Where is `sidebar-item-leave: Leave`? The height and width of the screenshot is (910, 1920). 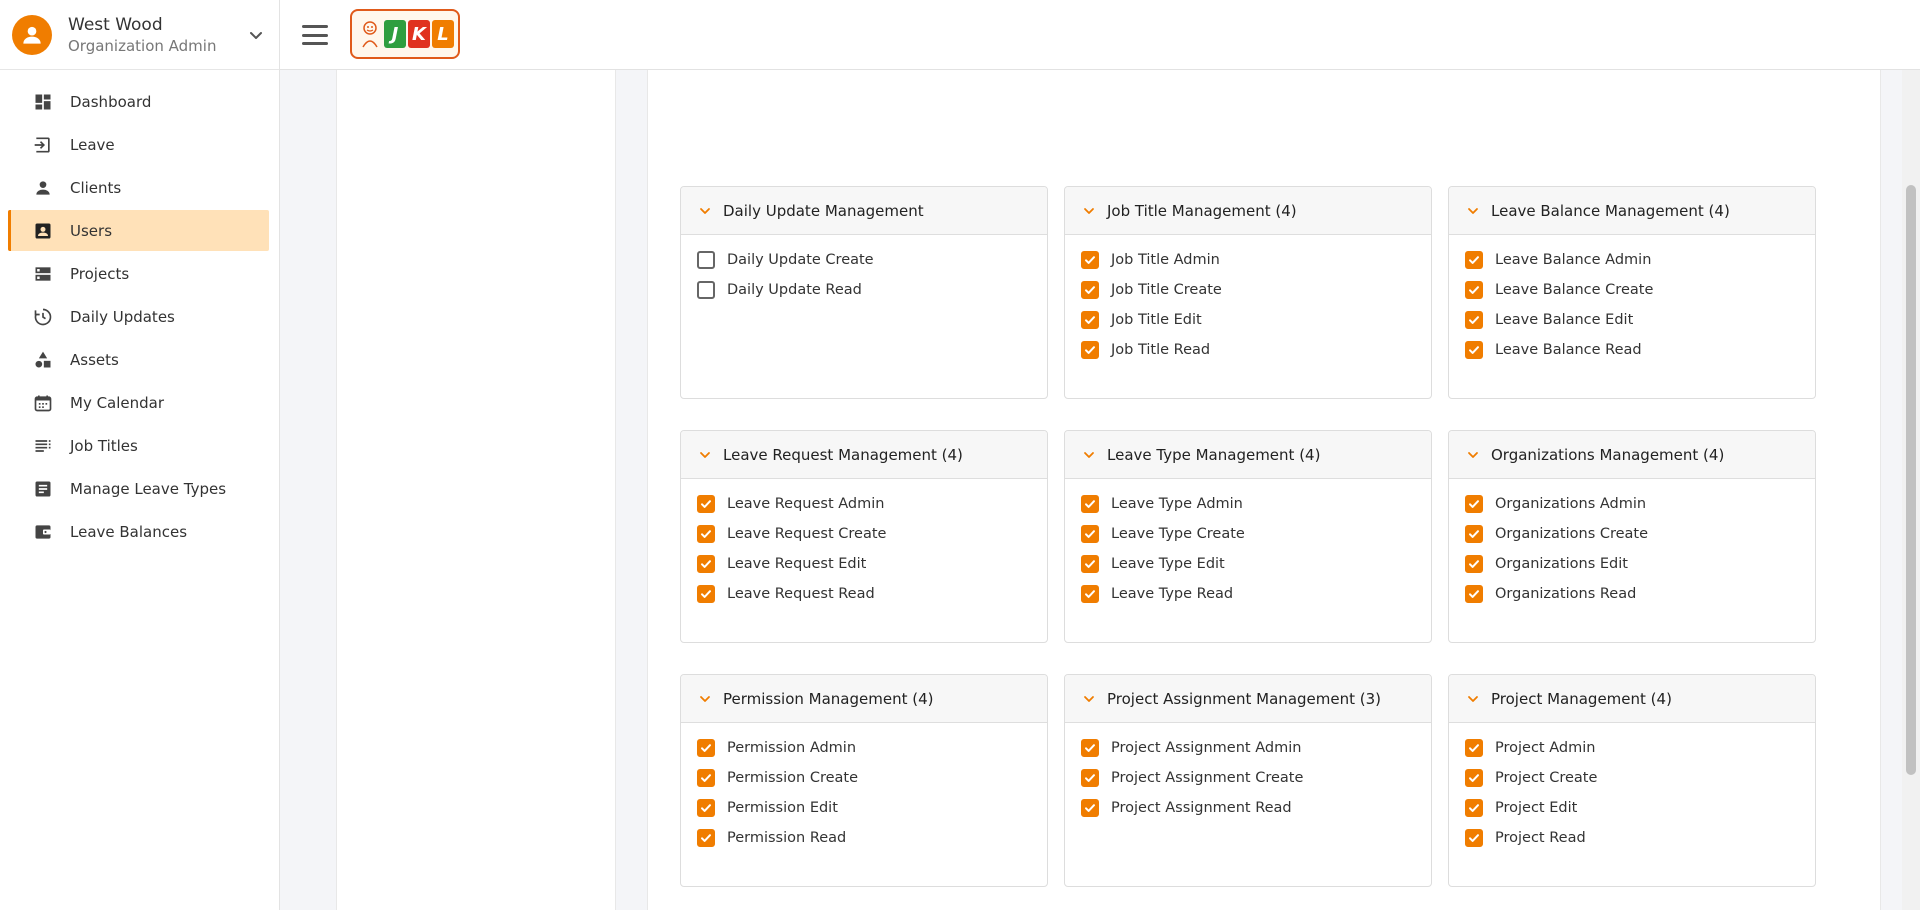
sidebar-item-leave: Leave is located at coordinates (138, 144).